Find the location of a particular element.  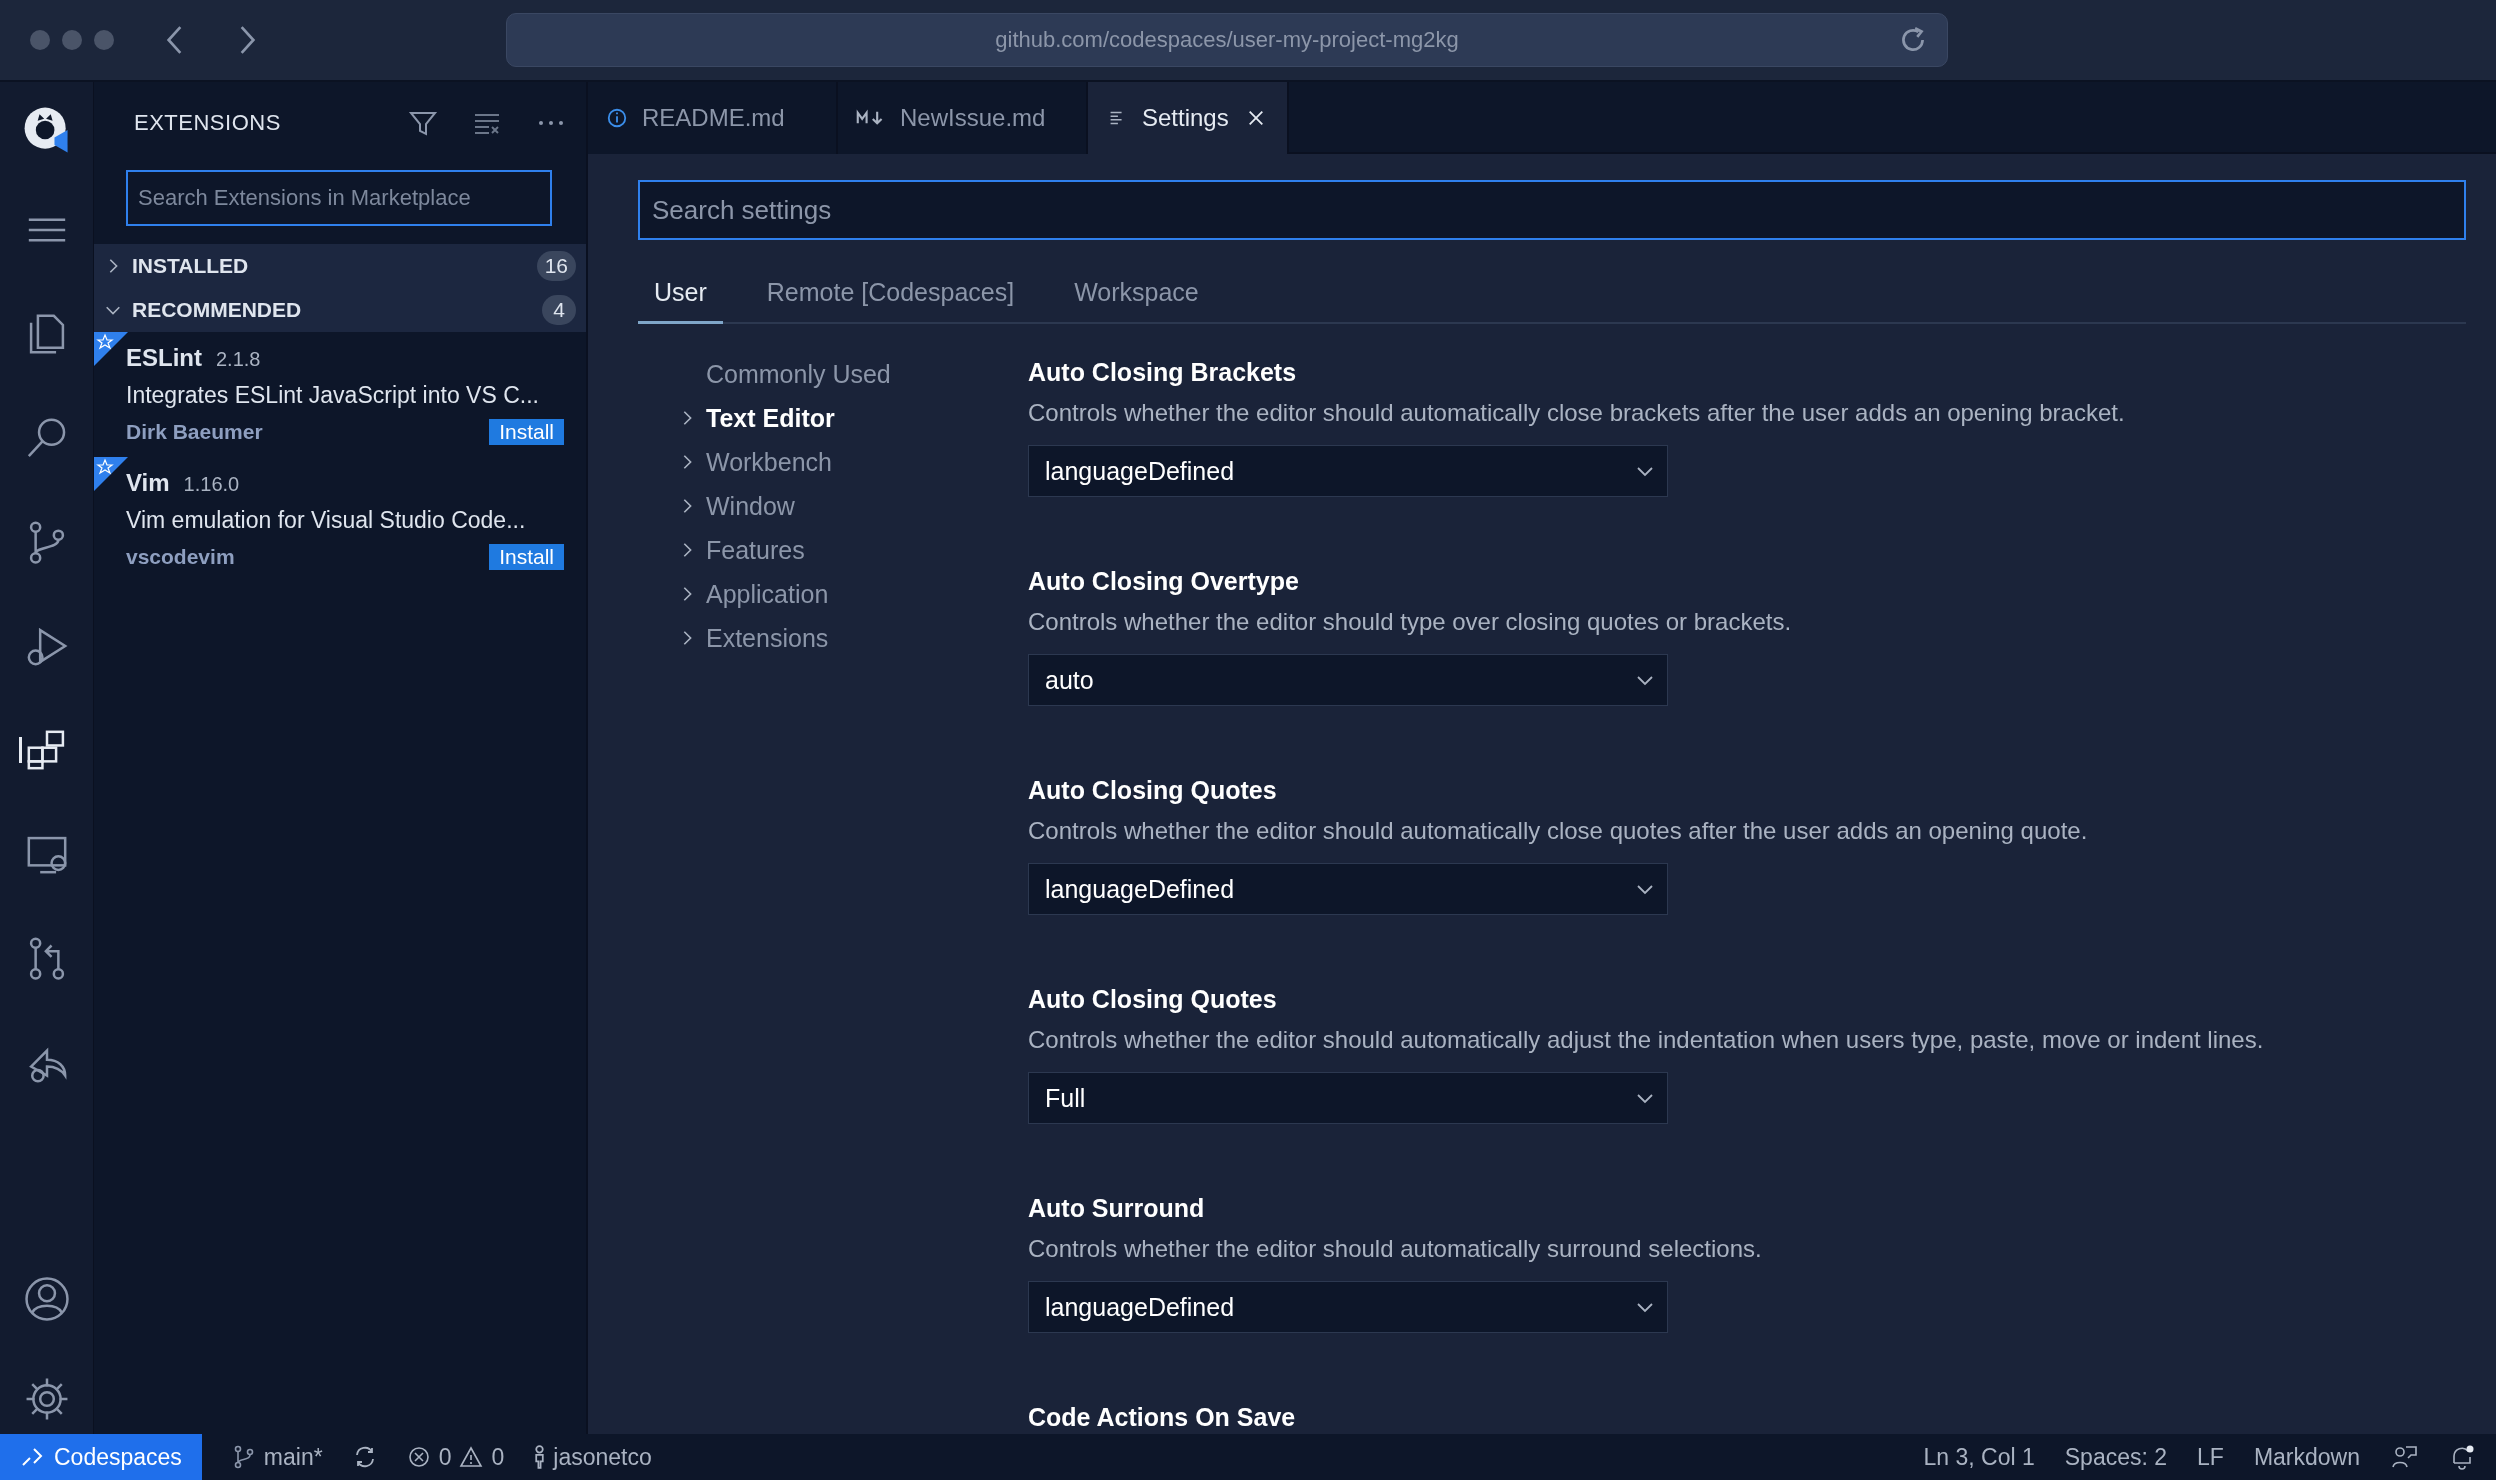

section-header: RECOMMENDED 4 is located at coordinates (340, 310).